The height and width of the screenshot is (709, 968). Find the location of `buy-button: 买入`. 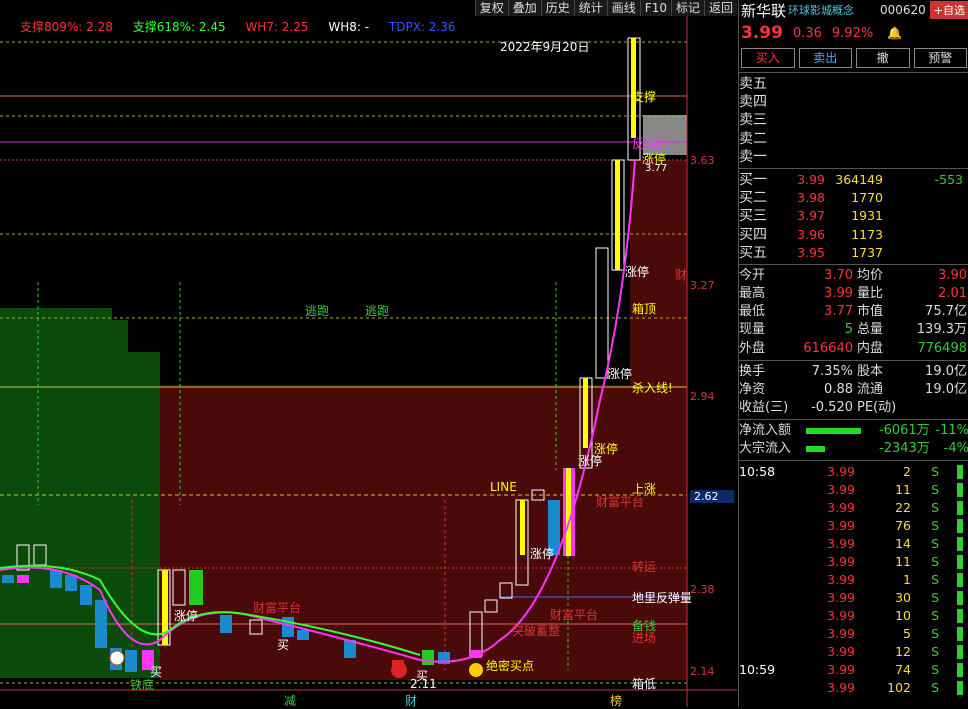

buy-button: 买入 is located at coordinates (768, 58).